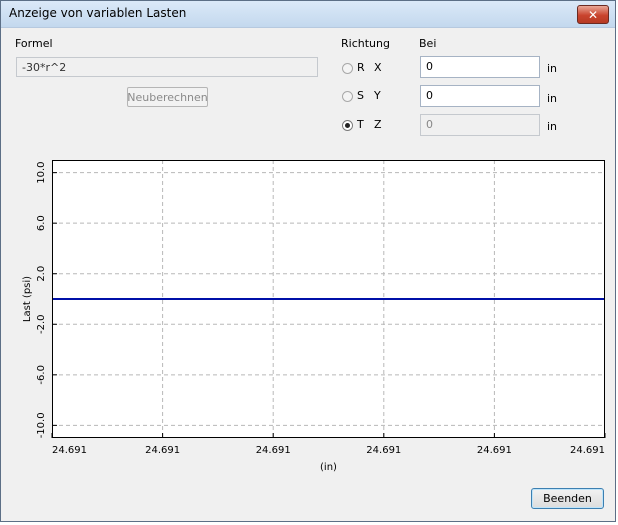 The height and width of the screenshot is (525, 618). What do you see at coordinates (41, 274) in the screenshot?
I see `y-tick-label: 2.0` at bounding box center [41, 274].